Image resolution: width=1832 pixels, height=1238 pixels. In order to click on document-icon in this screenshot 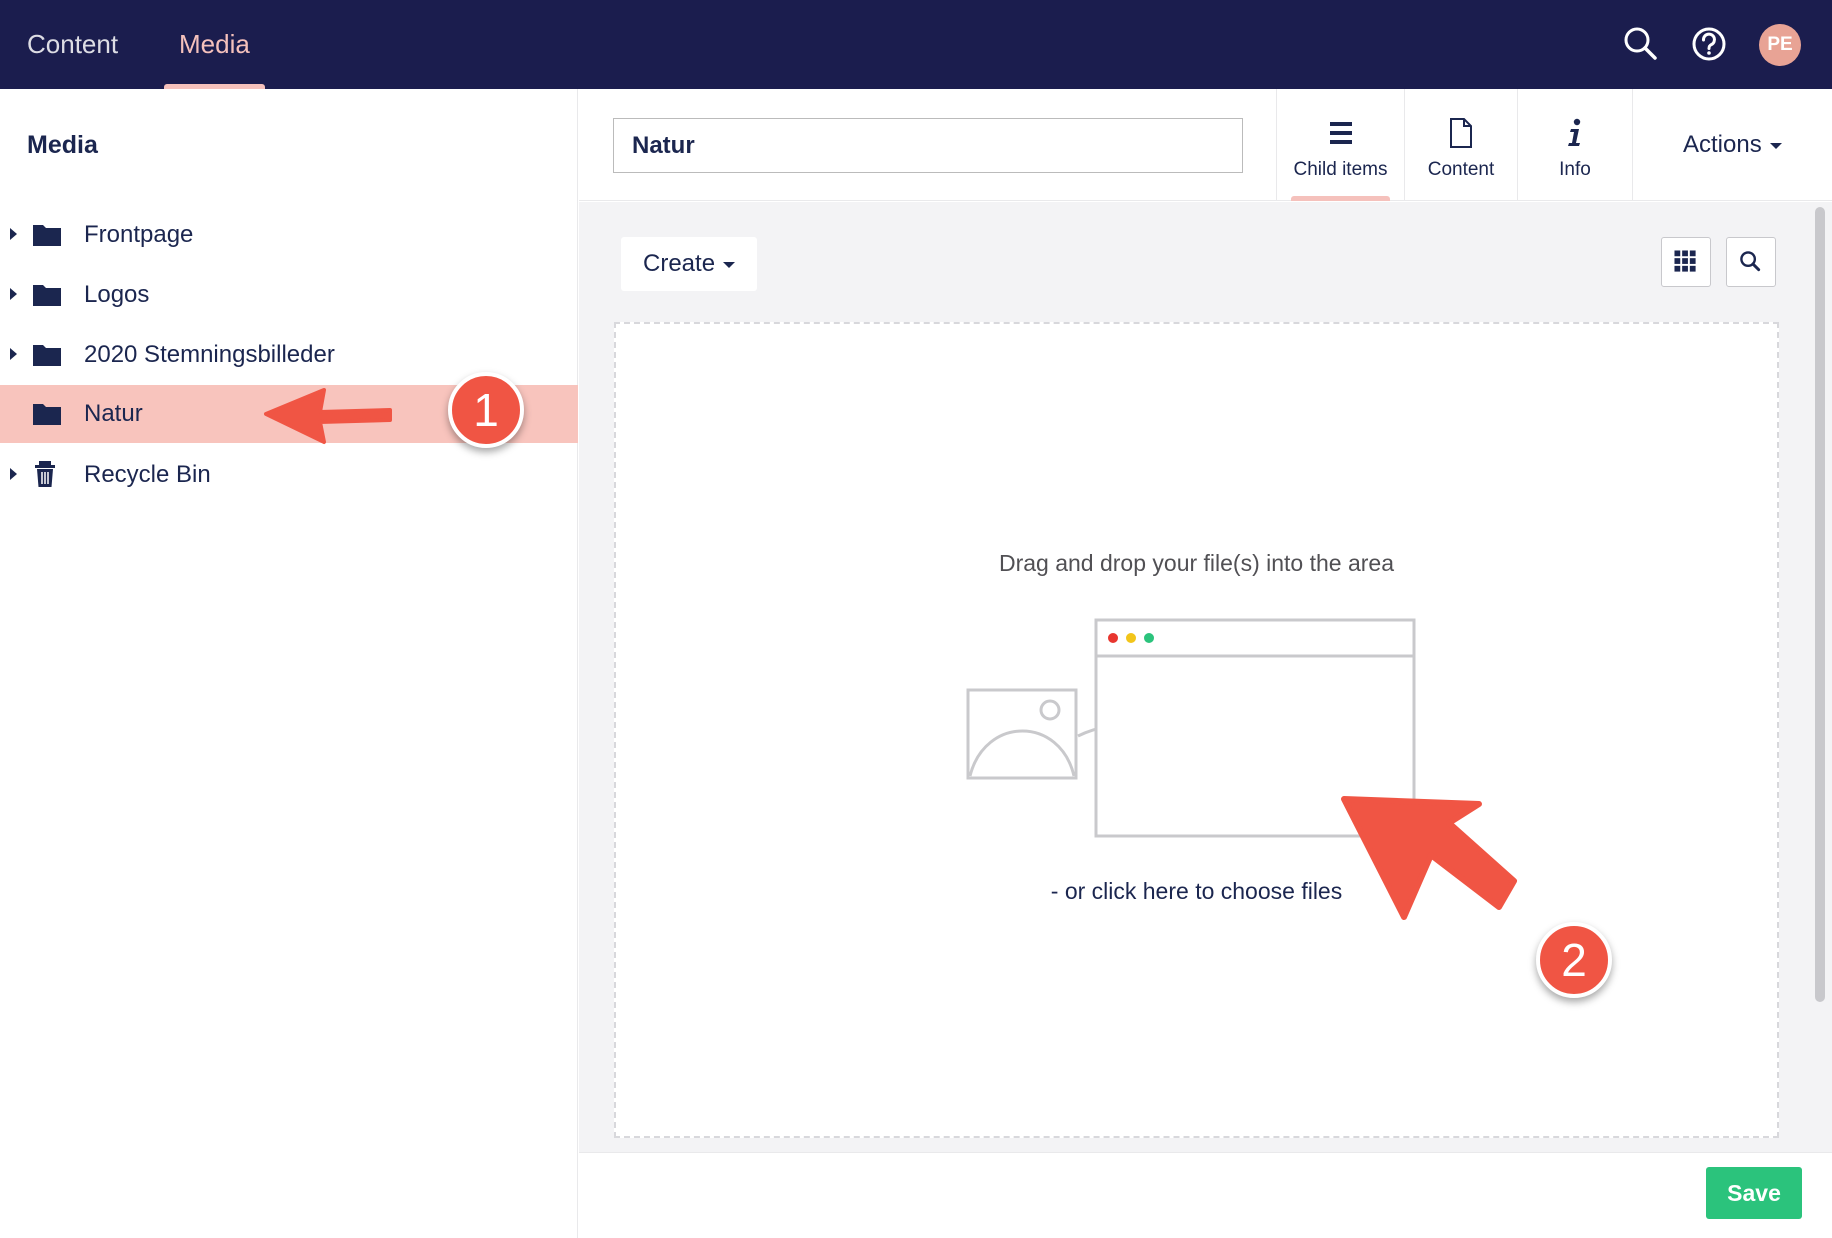, I will do `click(1461, 133)`.